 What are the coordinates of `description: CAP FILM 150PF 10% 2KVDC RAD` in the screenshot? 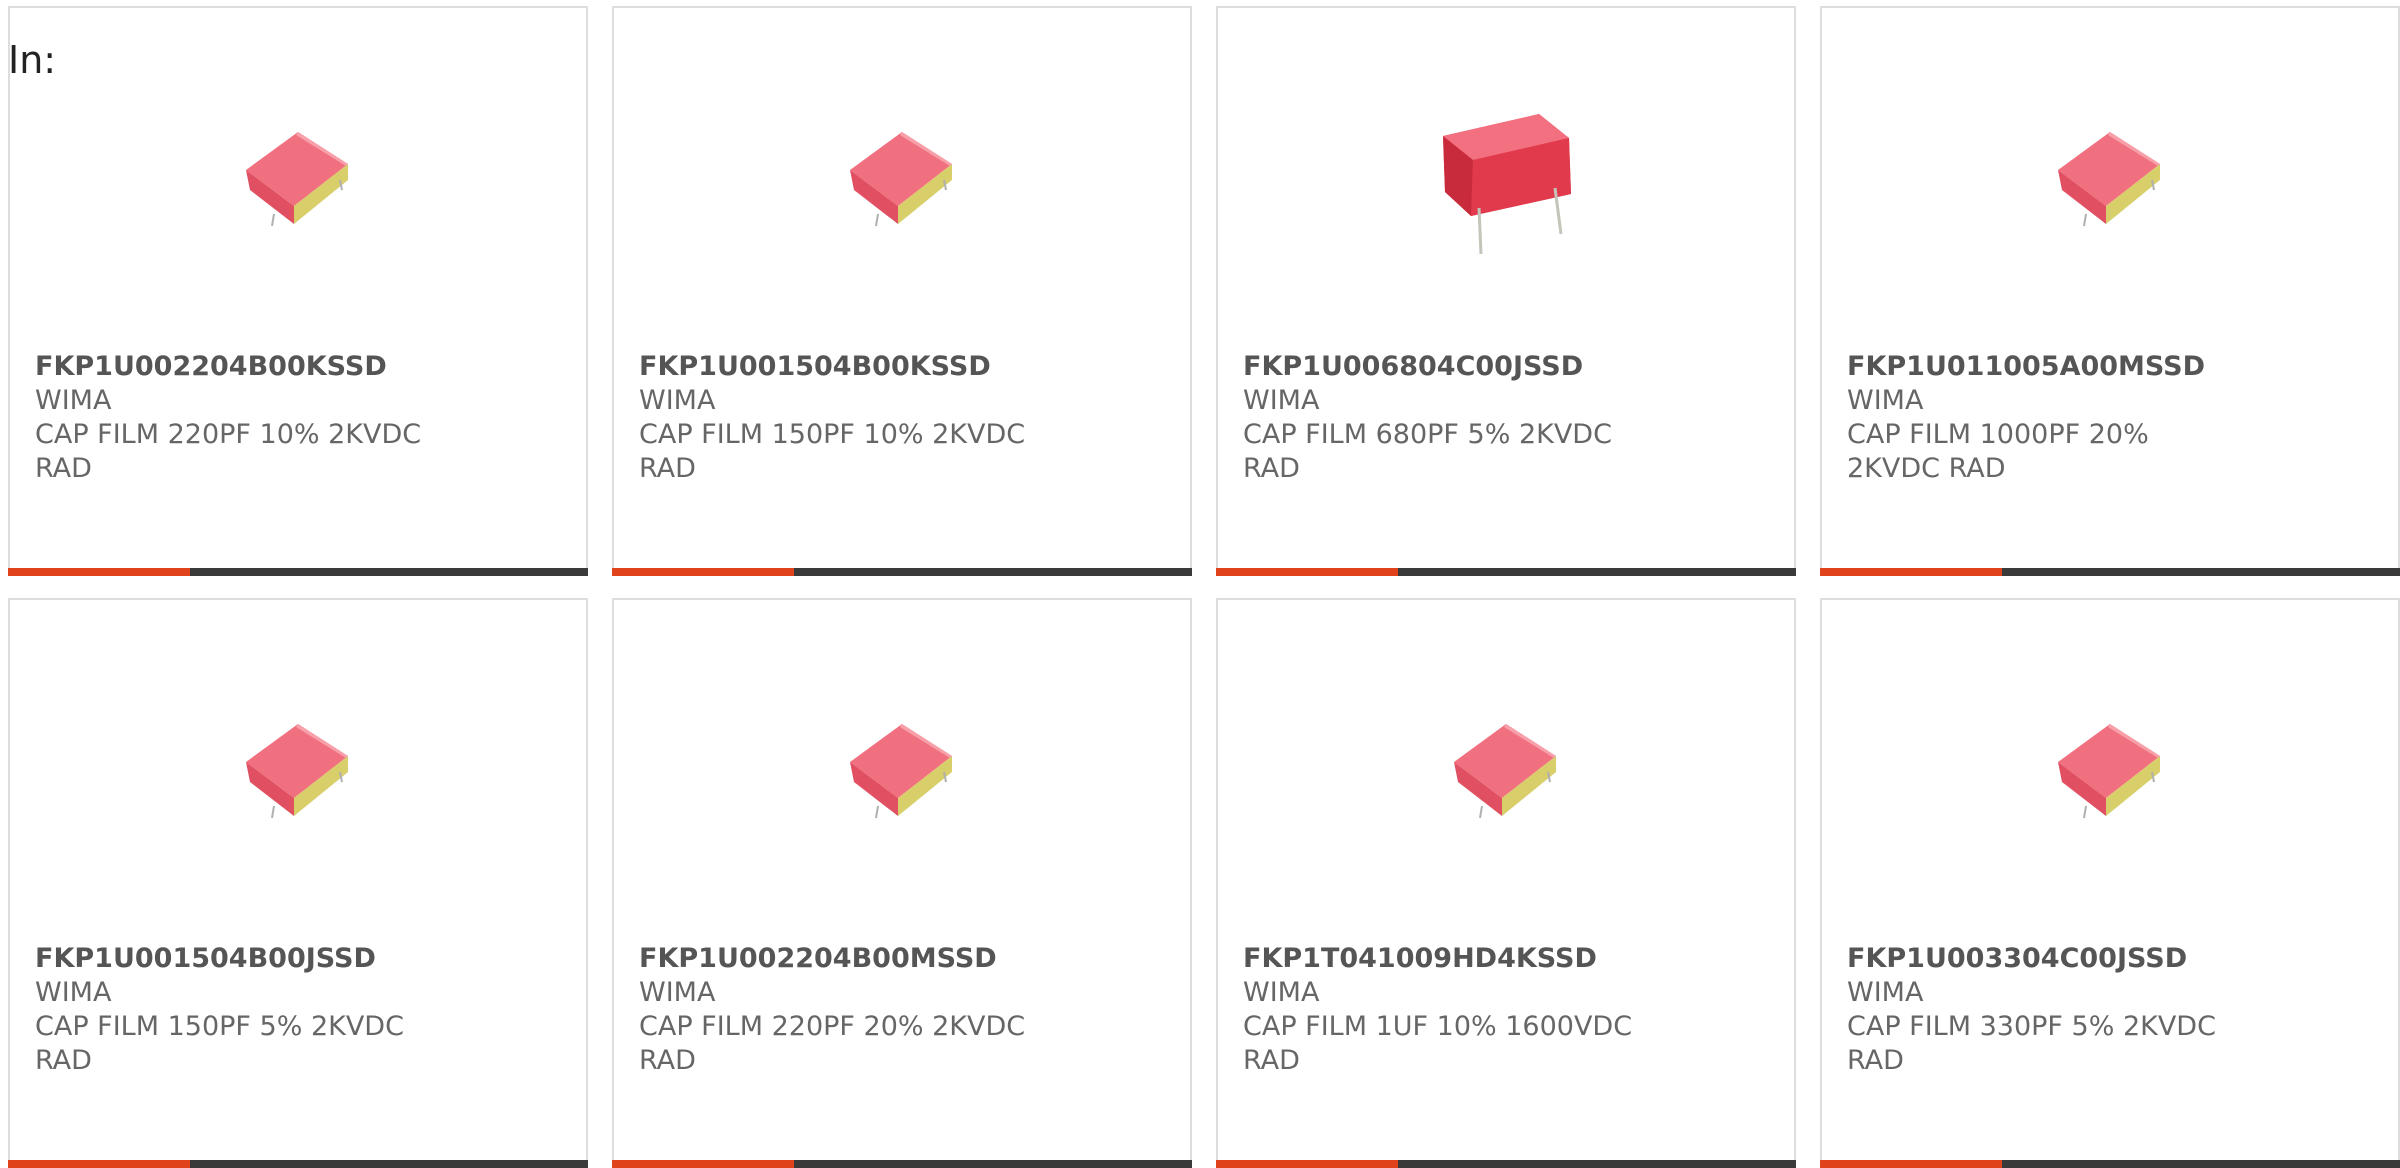 It's located at (832, 451).